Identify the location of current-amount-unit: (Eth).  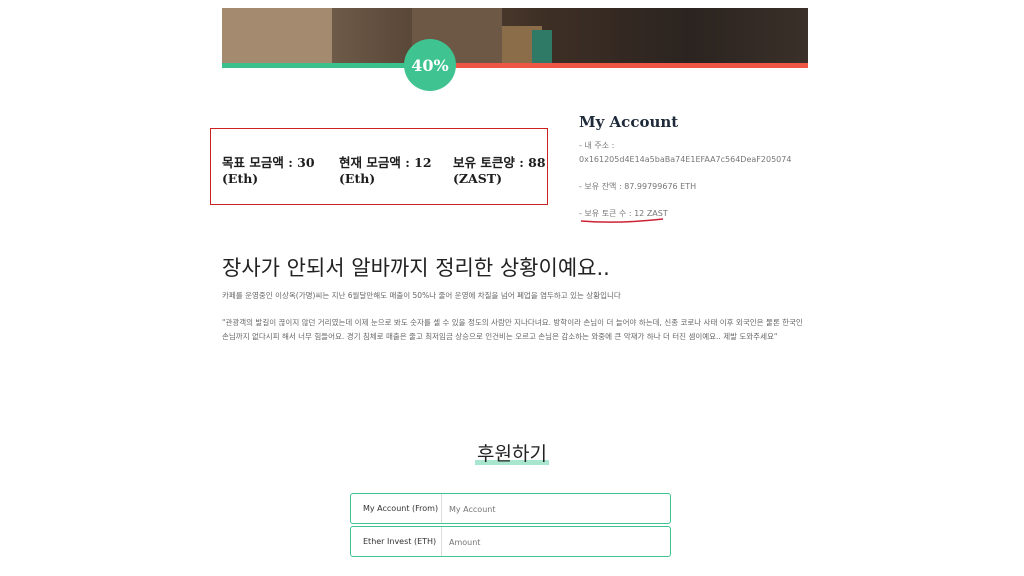
(357, 178).